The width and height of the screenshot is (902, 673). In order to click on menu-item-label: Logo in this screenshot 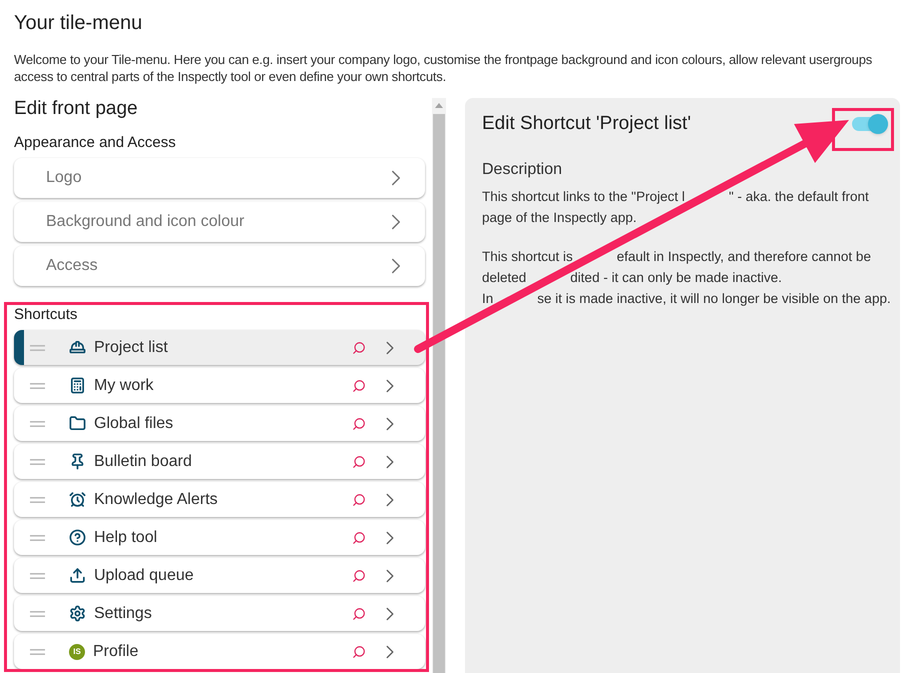, I will do `click(64, 178)`.